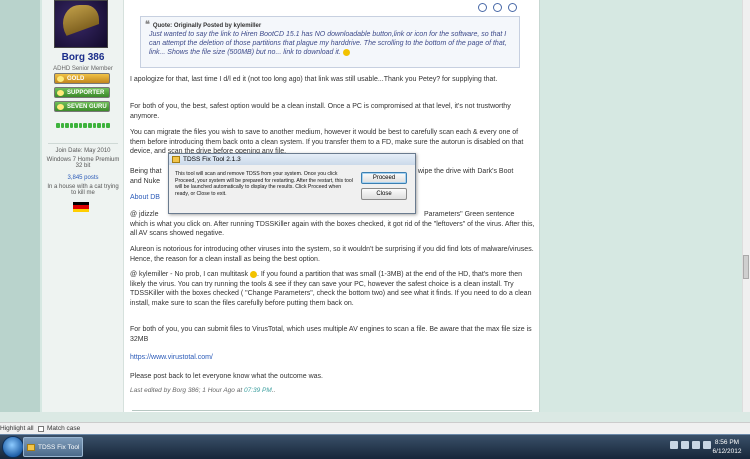 The height and width of the screenshot is (459, 750). Describe the element at coordinates (81, 207) in the screenshot. I see `germany-flag-icon` at that location.